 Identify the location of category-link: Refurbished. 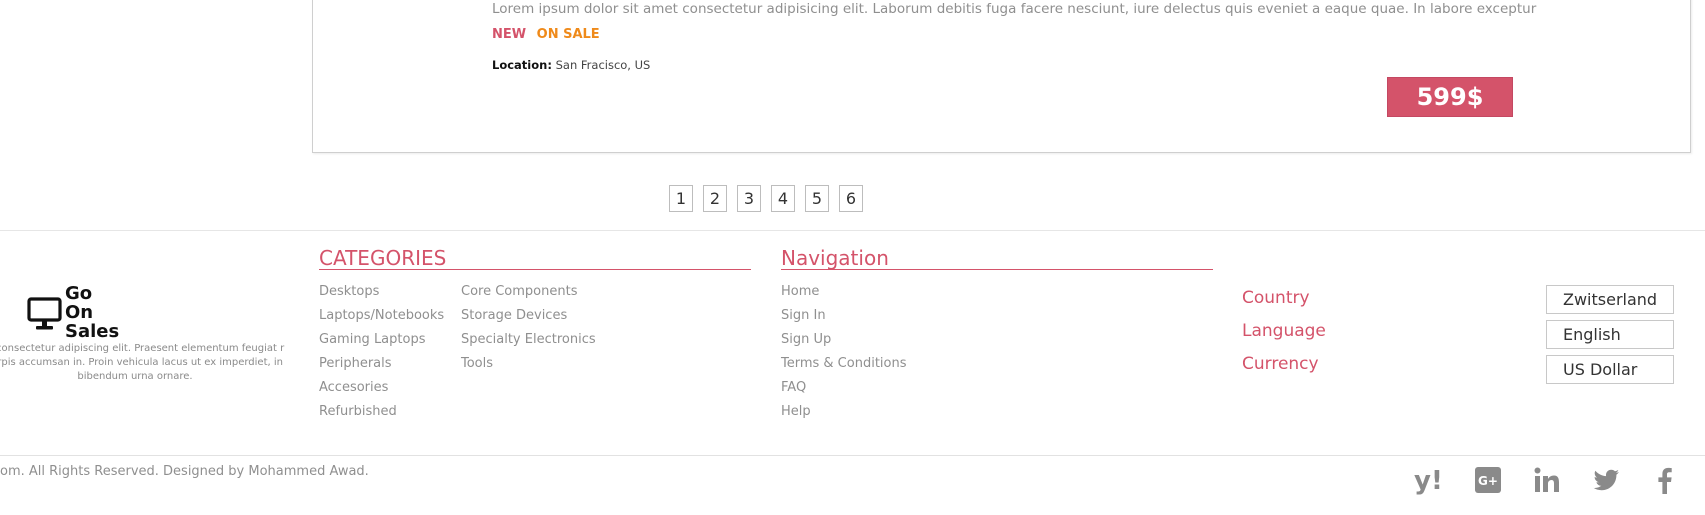
(381, 416).